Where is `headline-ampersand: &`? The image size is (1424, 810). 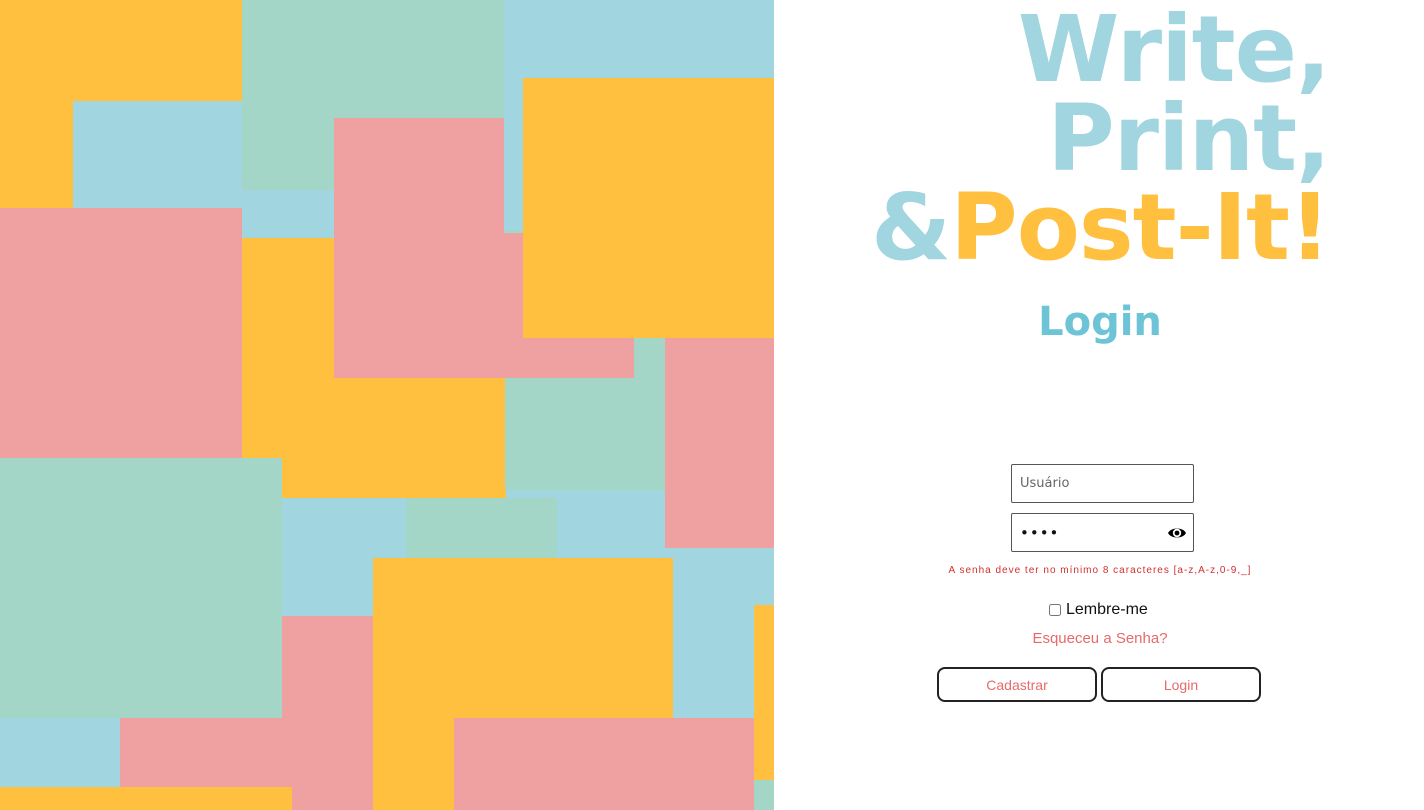
headline-ampersand: & is located at coordinates (911, 227).